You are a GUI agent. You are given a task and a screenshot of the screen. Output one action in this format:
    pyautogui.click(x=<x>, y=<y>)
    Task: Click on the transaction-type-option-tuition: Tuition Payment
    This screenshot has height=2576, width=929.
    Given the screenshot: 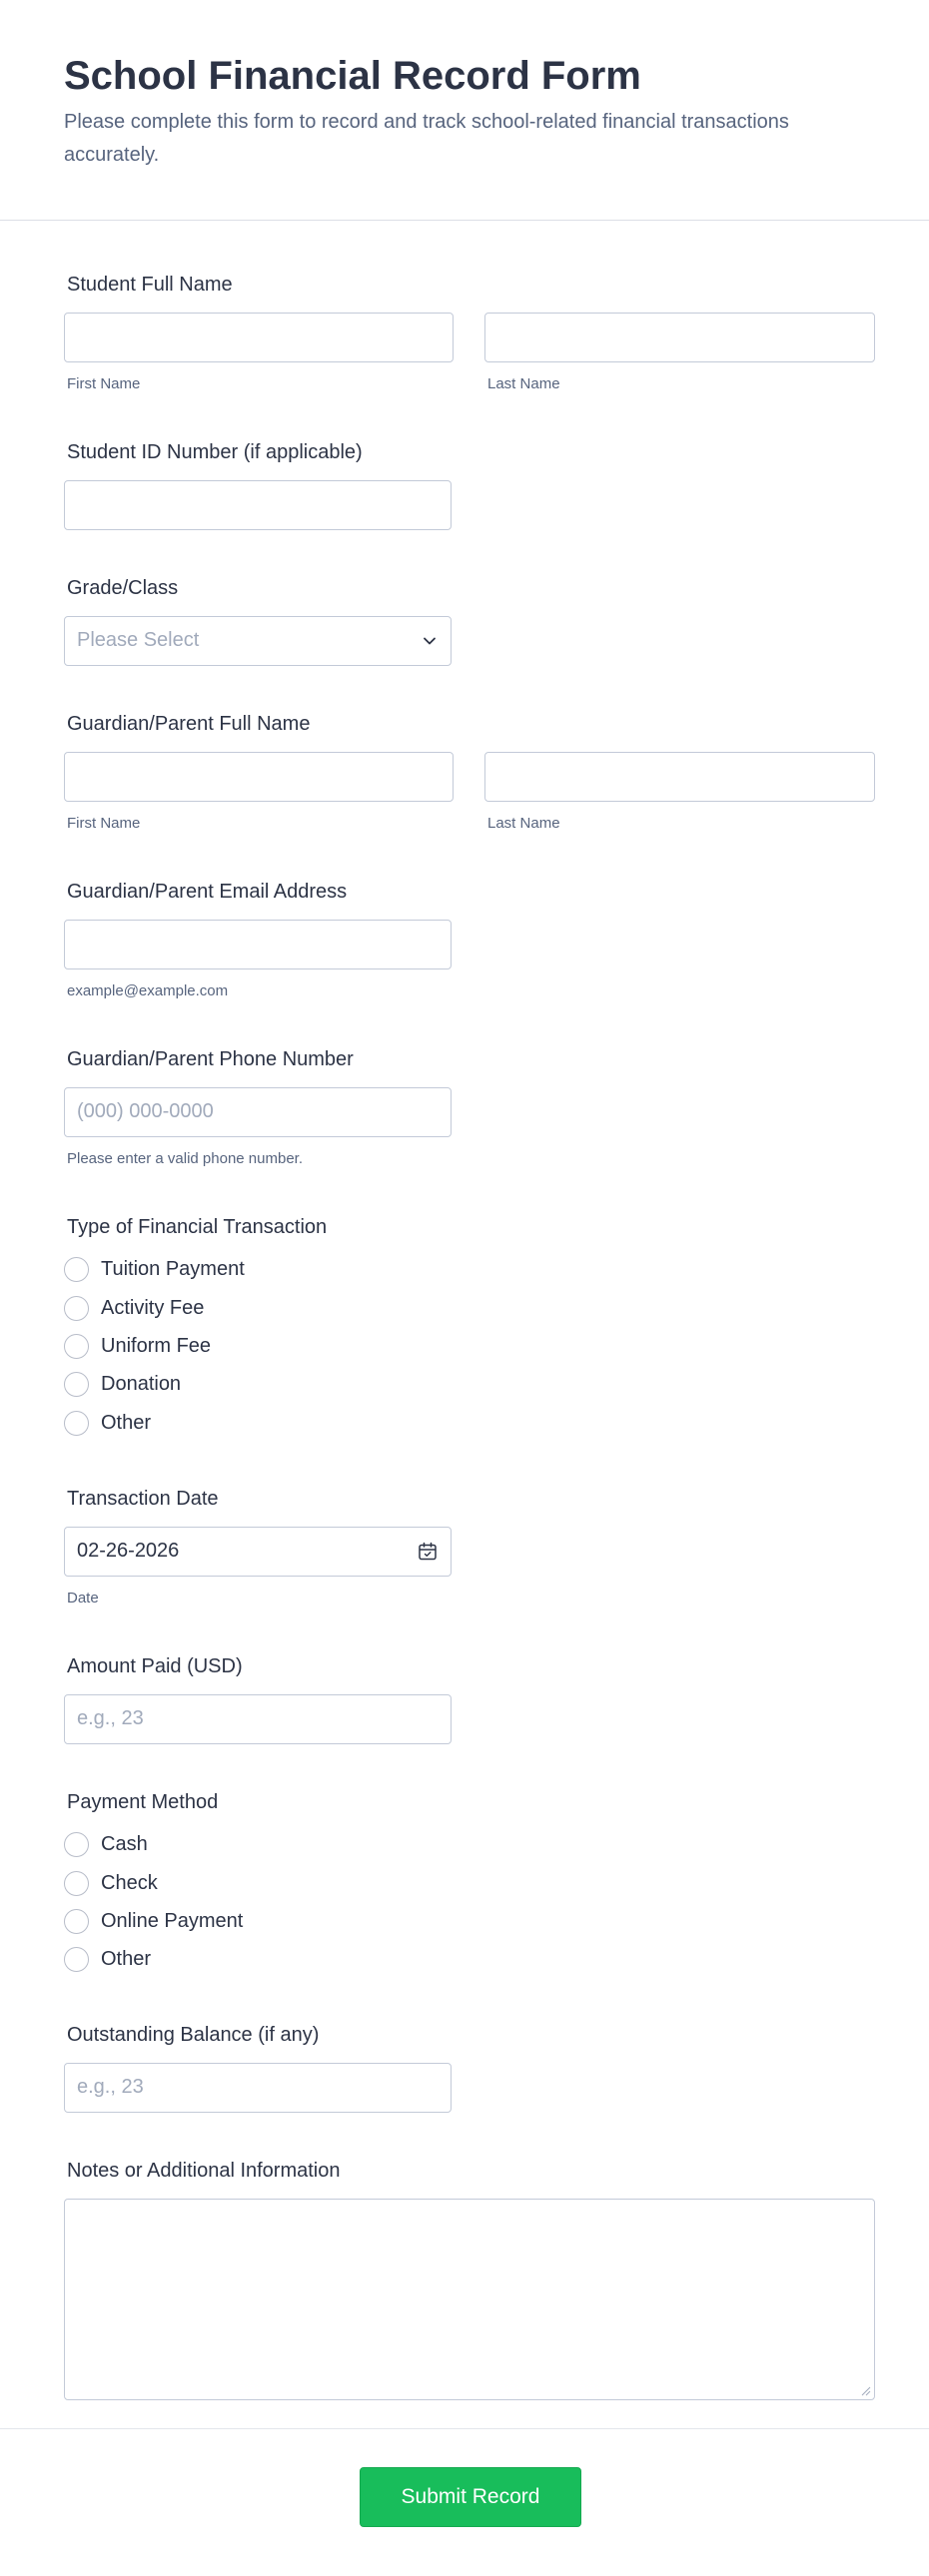 What is the action you would take?
    pyautogui.click(x=154, y=1269)
    